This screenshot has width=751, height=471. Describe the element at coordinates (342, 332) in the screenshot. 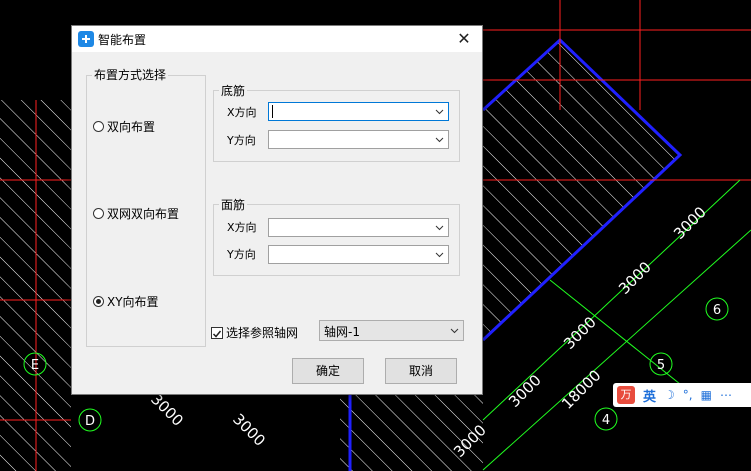

I see `grid-ref-value: 轴网-1` at that location.